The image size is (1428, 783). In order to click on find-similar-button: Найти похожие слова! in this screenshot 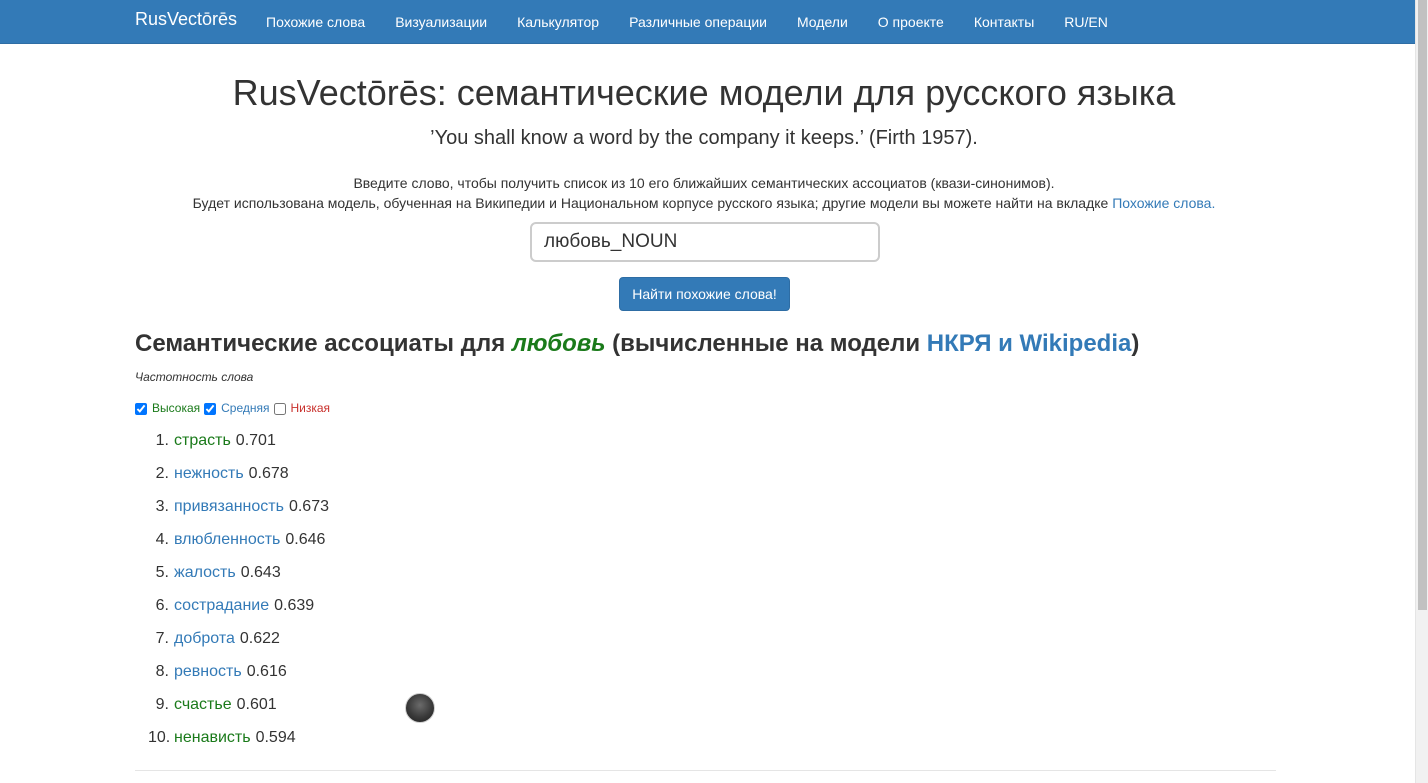, I will do `click(704, 294)`.